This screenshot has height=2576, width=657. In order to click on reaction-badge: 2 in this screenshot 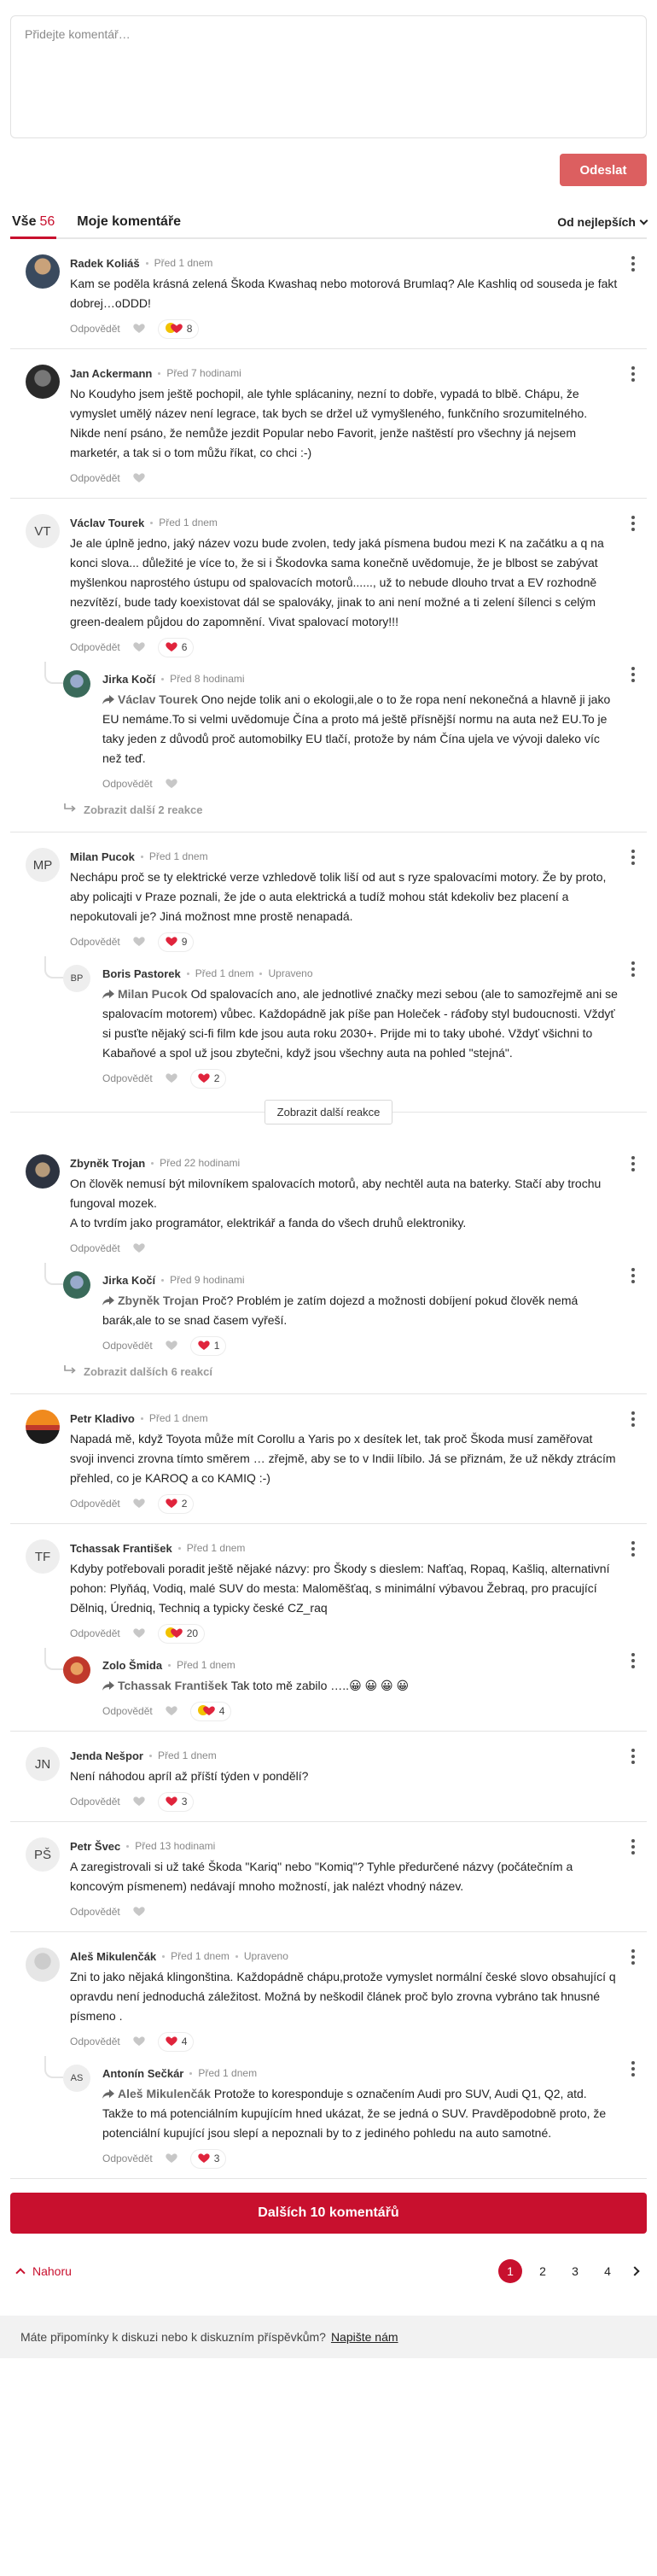, I will do `click(176, 1503)`.